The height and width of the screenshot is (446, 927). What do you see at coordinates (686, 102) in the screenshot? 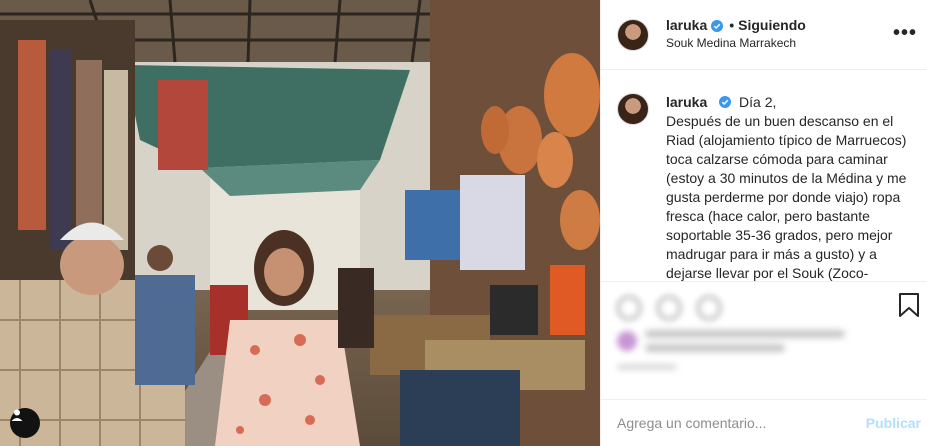
I see `caption-username: laruka` at bounding box center [686, 102].